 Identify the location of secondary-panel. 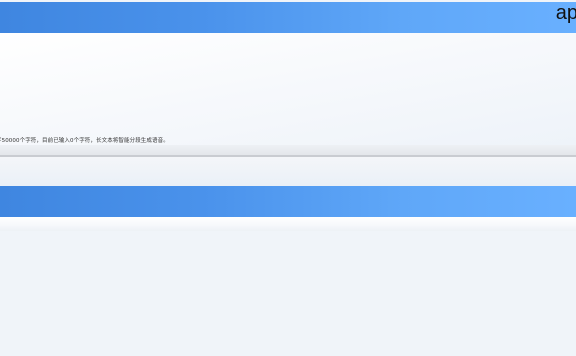
(288, 224).